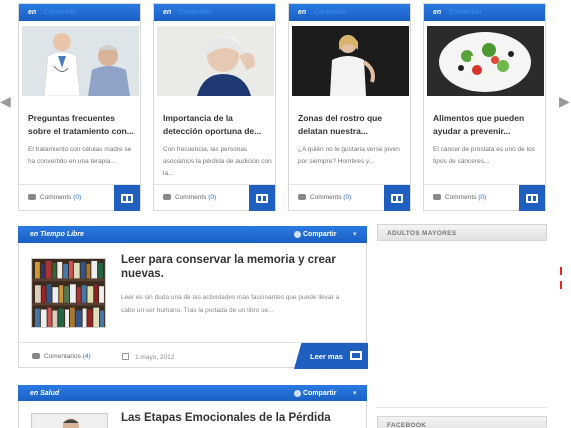 The width and height of the screenshot is (571, 428). Describe the element at coordinates (148, 357) in the screenshot. I see `article-date: 1 mayo, 2012` at that location.